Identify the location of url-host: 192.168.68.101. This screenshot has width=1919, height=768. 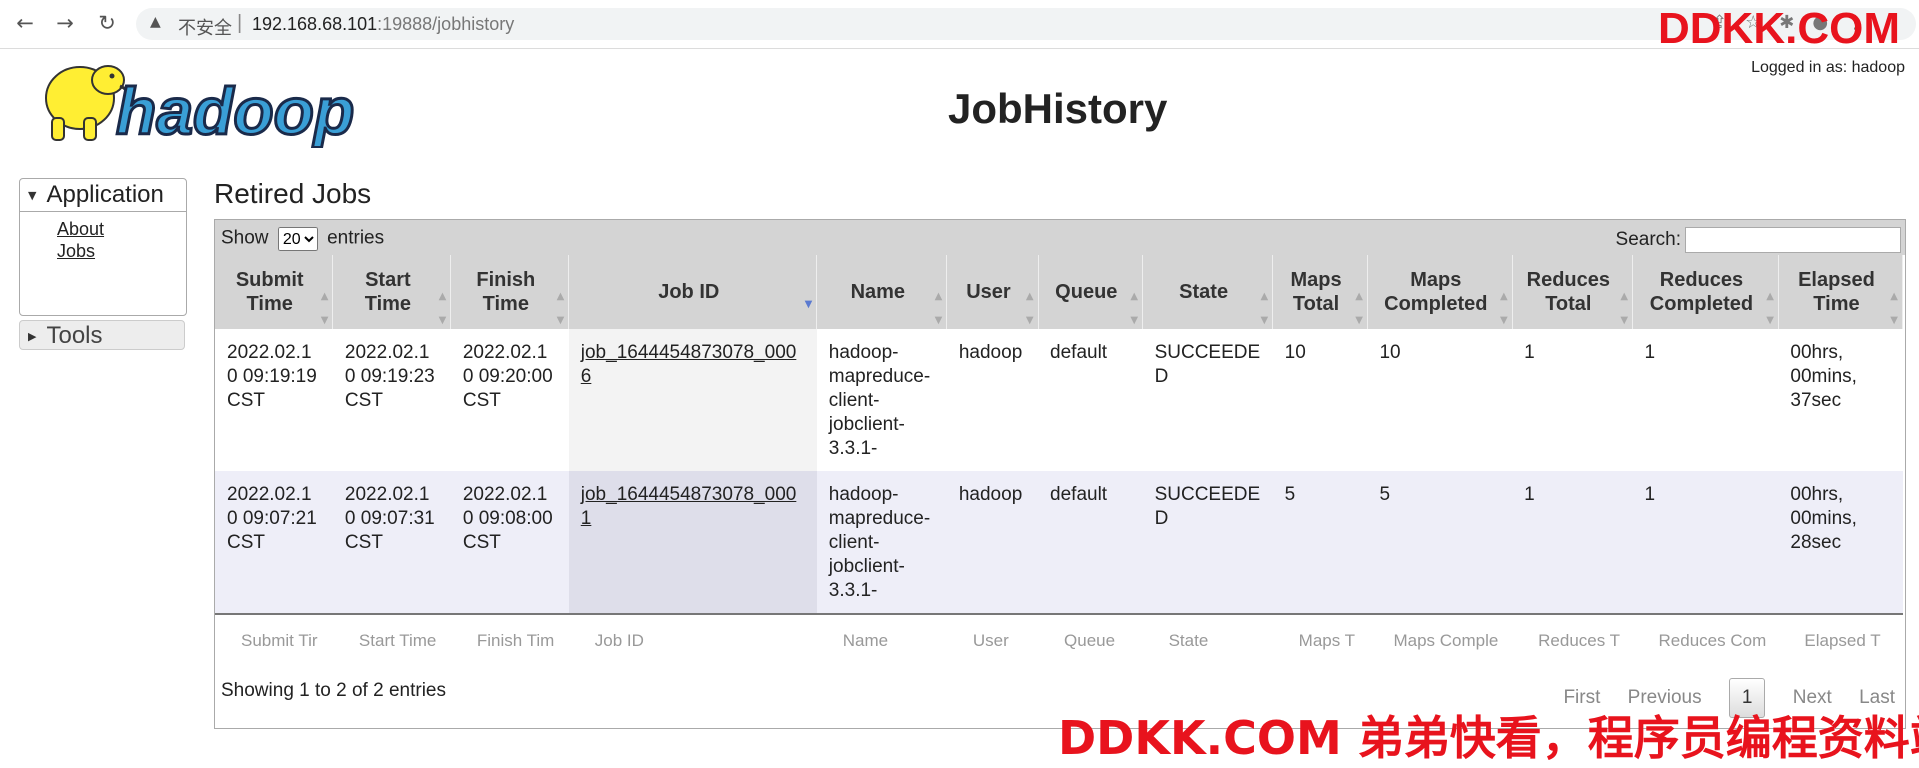
(315, 24).